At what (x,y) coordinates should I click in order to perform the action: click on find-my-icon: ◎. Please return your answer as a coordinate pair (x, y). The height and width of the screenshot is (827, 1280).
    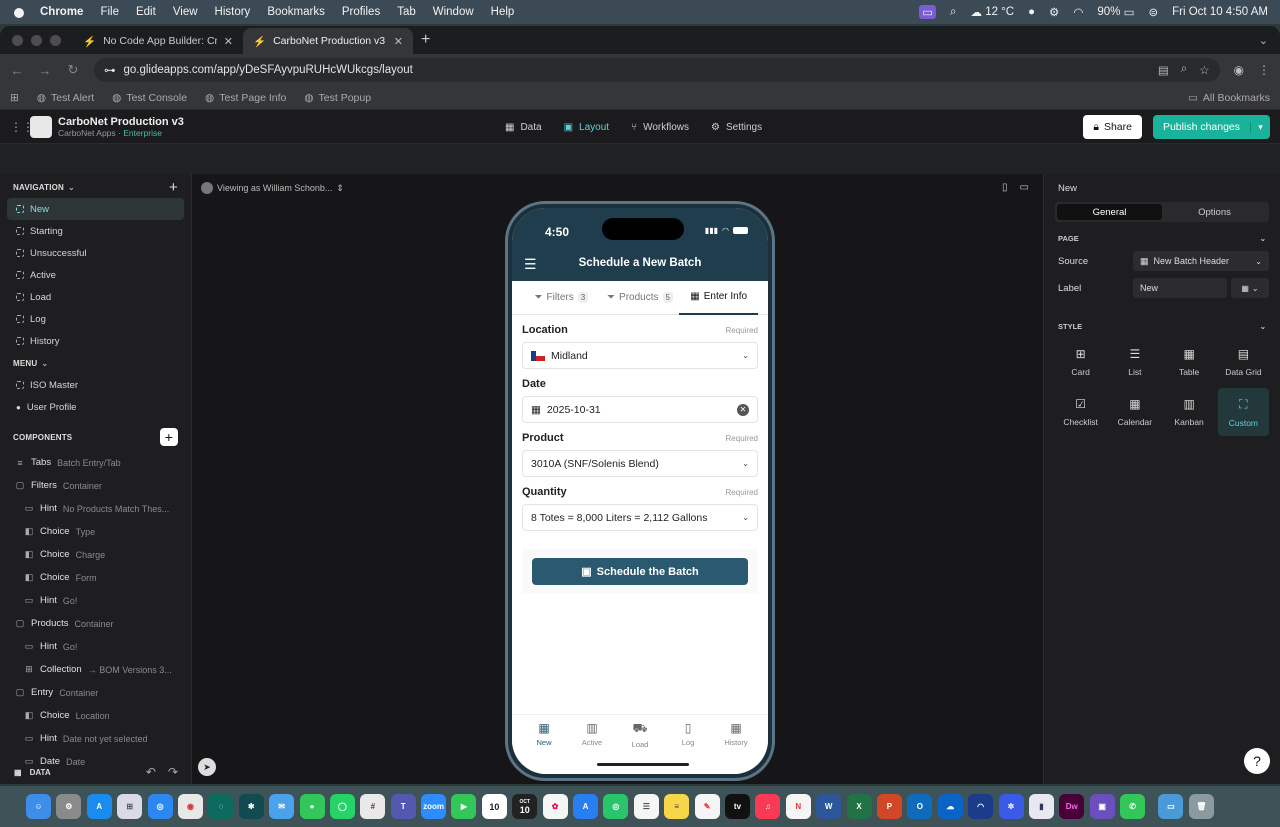
    Looking at the image, I should click on (616, 806).